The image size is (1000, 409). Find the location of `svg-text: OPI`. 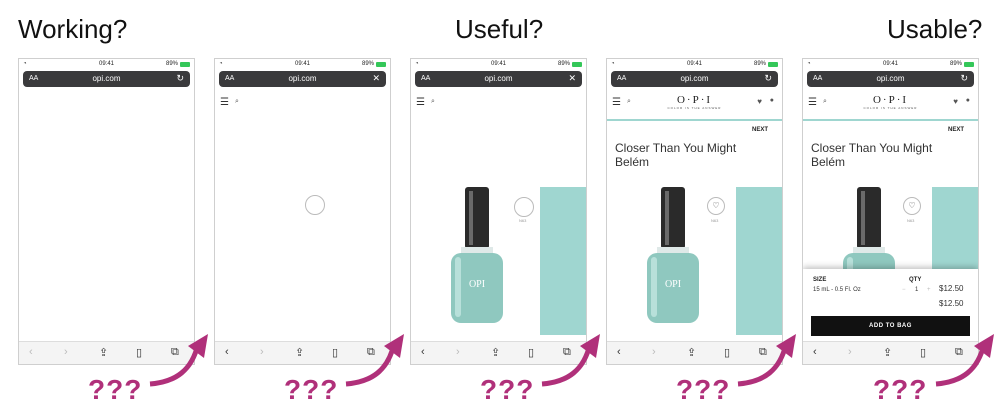

svg-text: OPI is located at coordinates (673, 284).